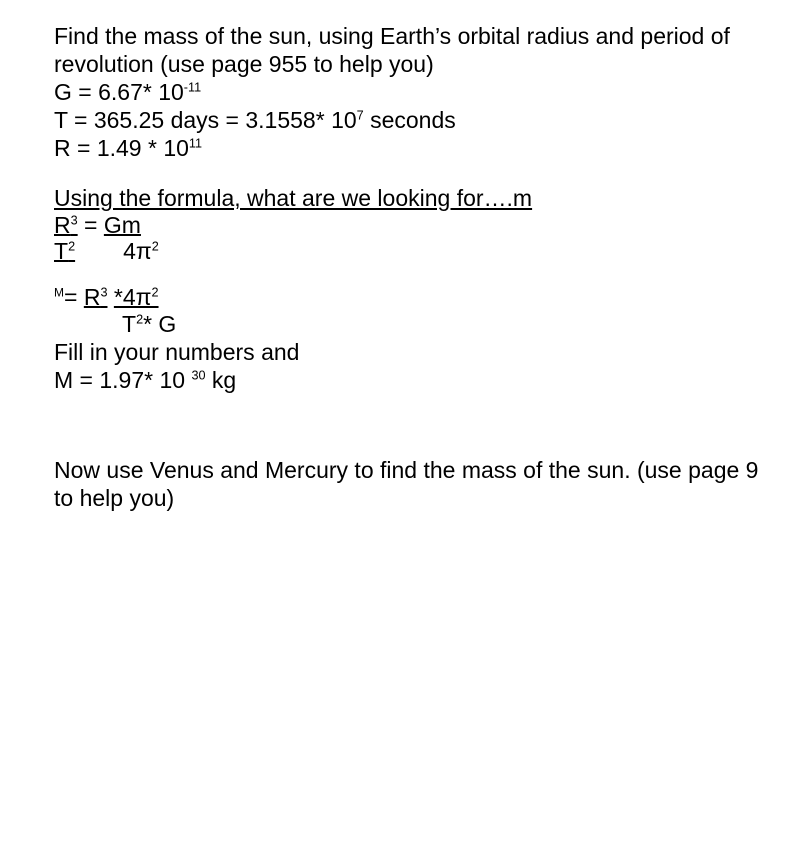  Describe the element at coordinates (121, 148) in the screenshot. I see `given-r-text: R = 1.49 * 10` at that location.